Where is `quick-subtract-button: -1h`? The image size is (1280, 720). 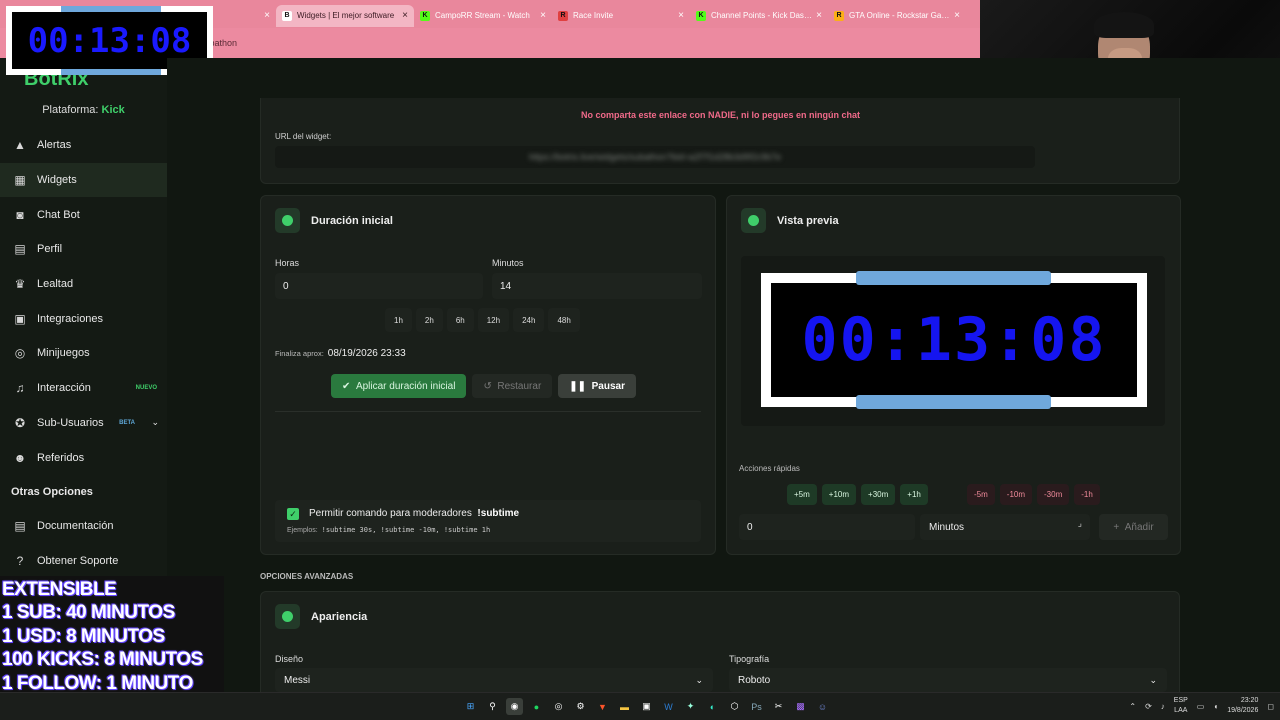
quick-subtract-button: -1h is located at coordinates (1087, 494).